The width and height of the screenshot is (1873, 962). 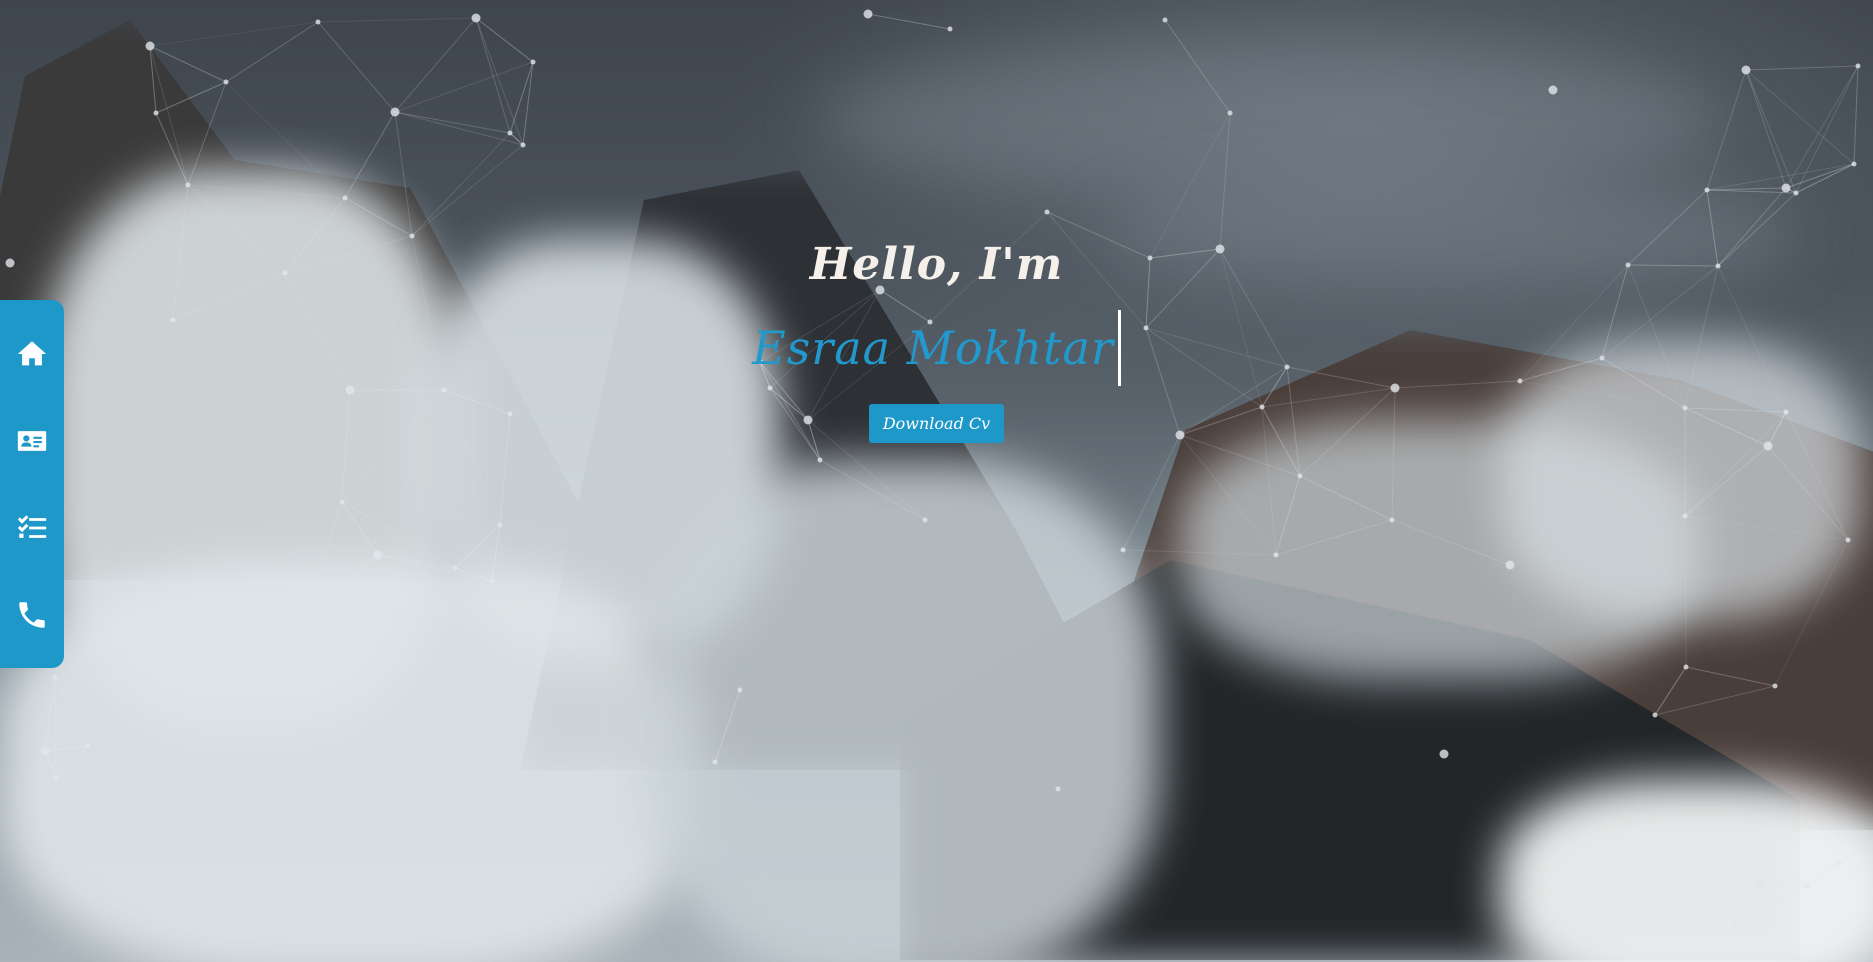 I want to click on sidebar-item-skills, so click(x=32, y=528).